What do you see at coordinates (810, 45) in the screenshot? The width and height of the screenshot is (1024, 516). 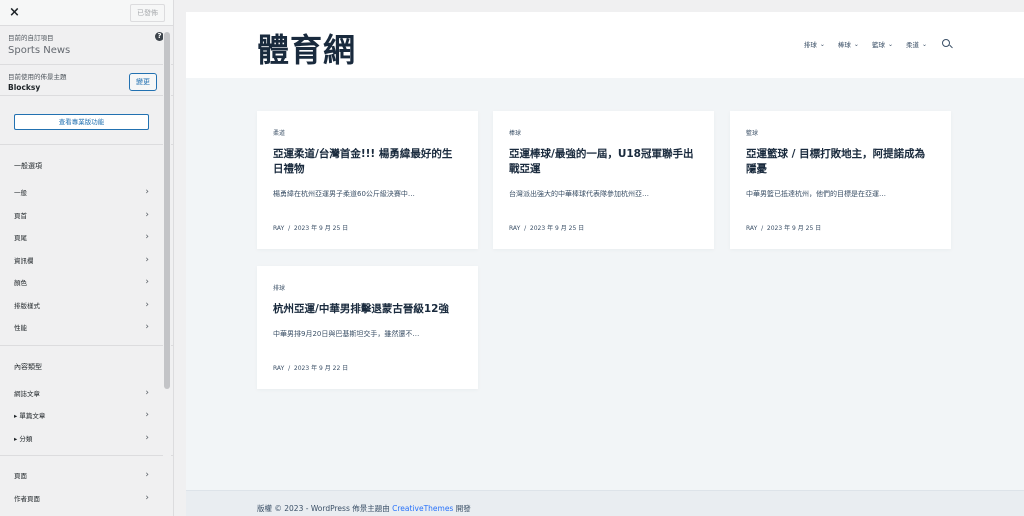 I see `nav-label: 排球` at bounding box center [810, 45].